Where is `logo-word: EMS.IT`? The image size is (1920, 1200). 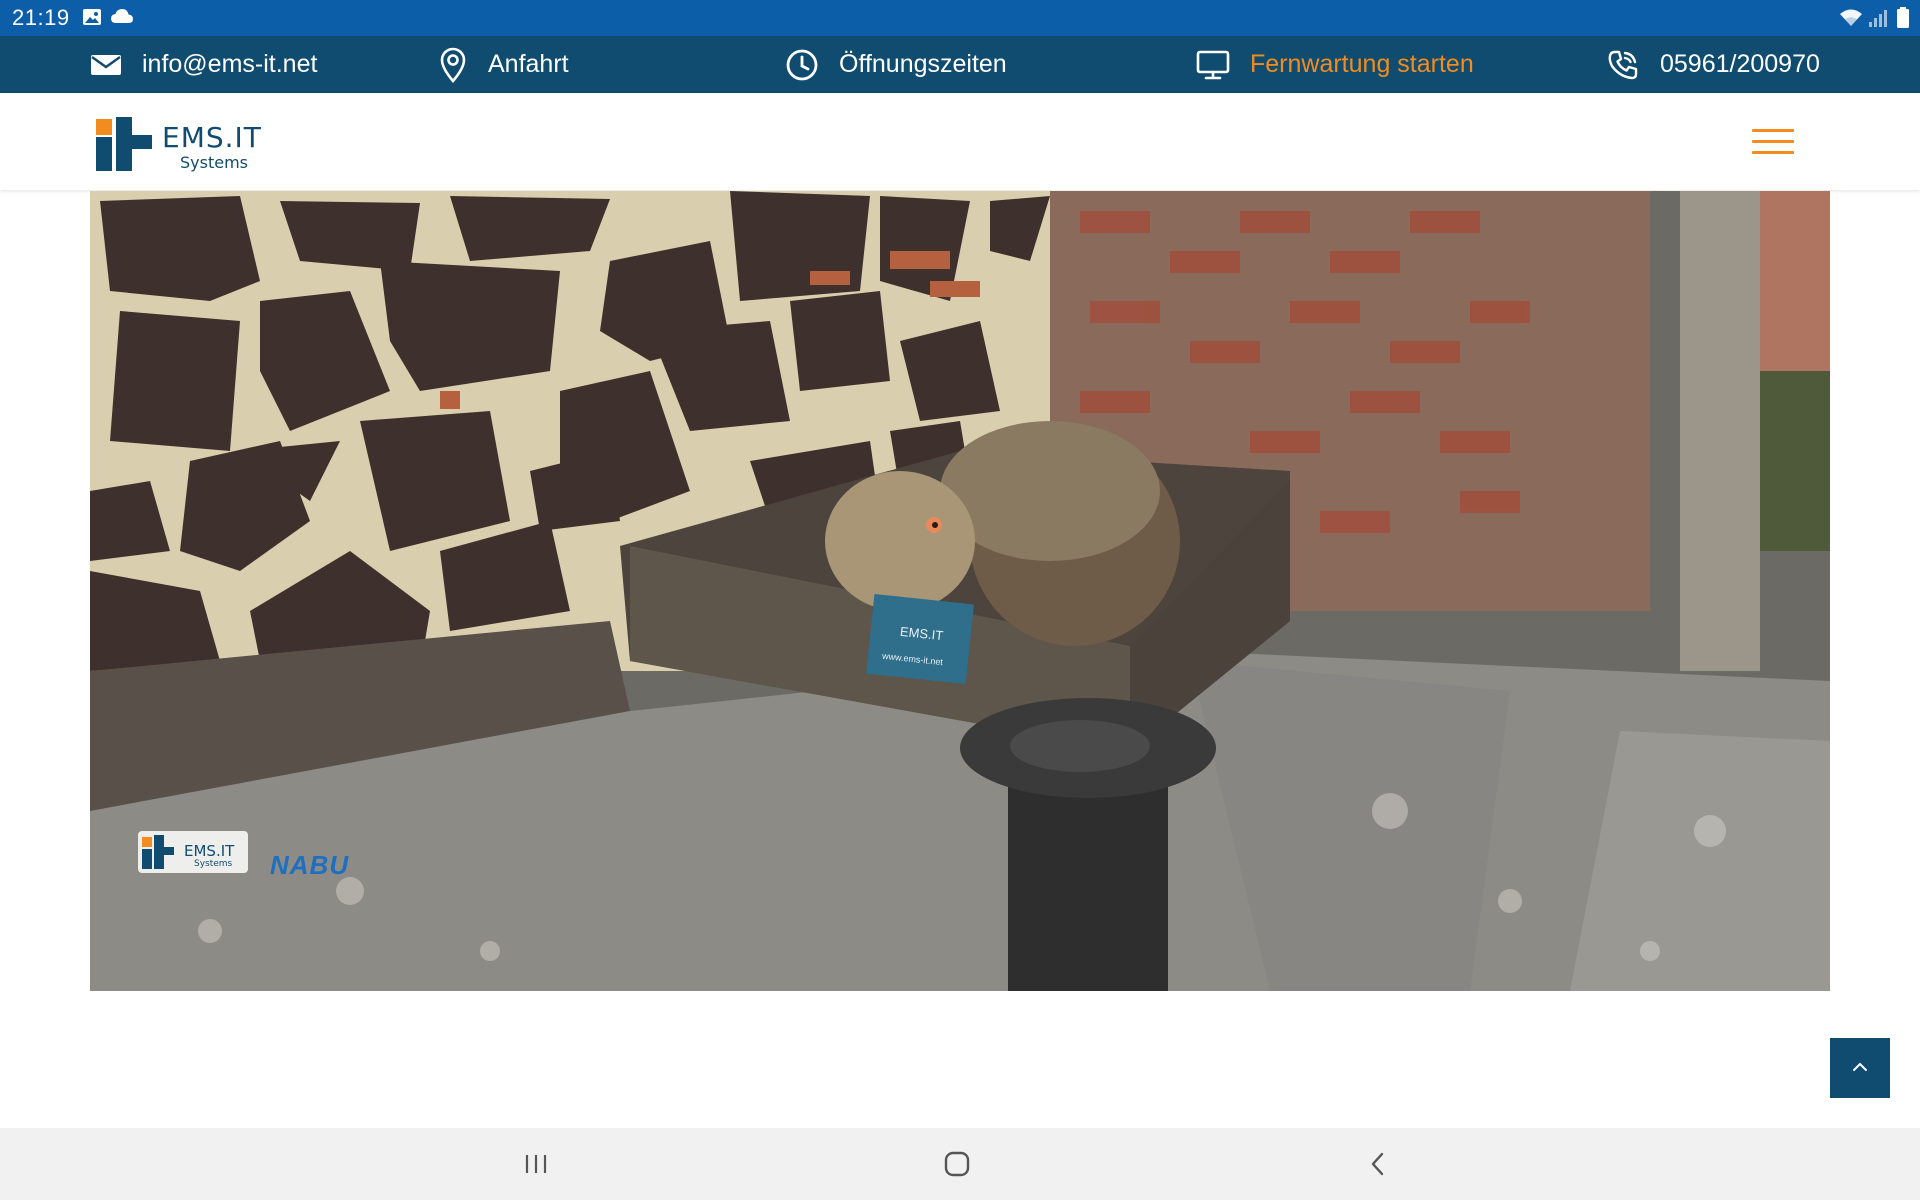 logo-word: EMS.IT is located at coordinates (212, 137).